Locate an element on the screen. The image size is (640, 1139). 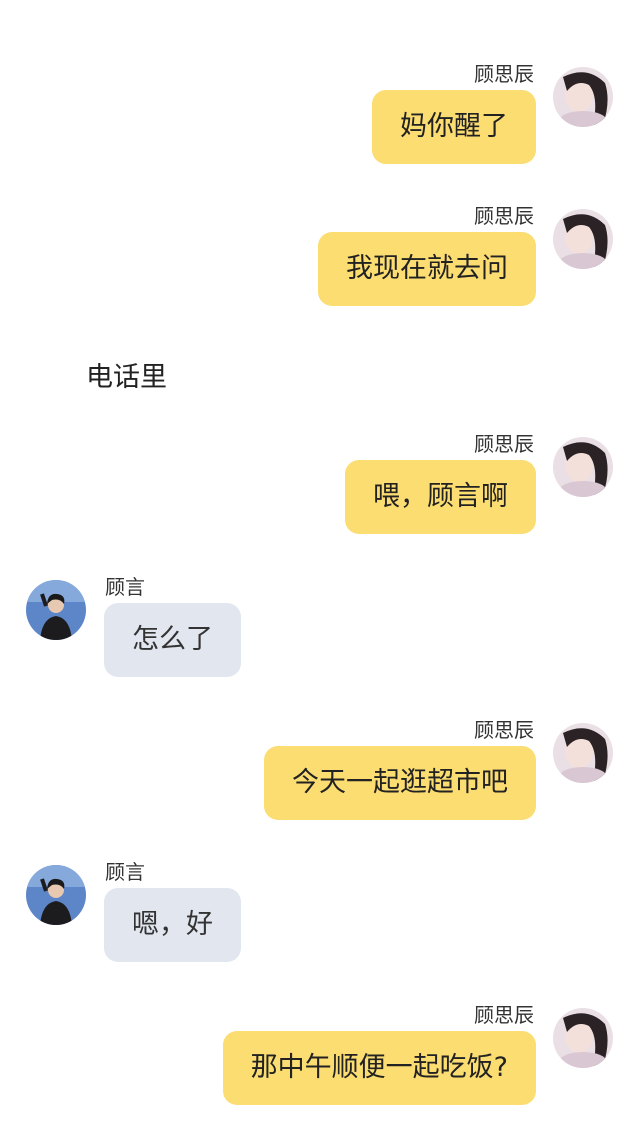
narration-text: 电话里 is located at coordinates (126, 377).